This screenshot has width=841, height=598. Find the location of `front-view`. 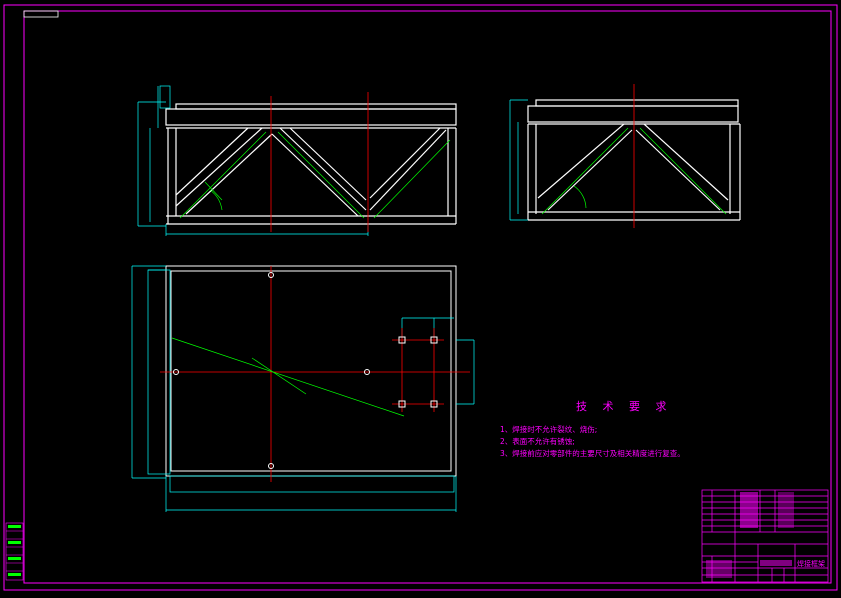

front-view is located at coordinates (297, 160).